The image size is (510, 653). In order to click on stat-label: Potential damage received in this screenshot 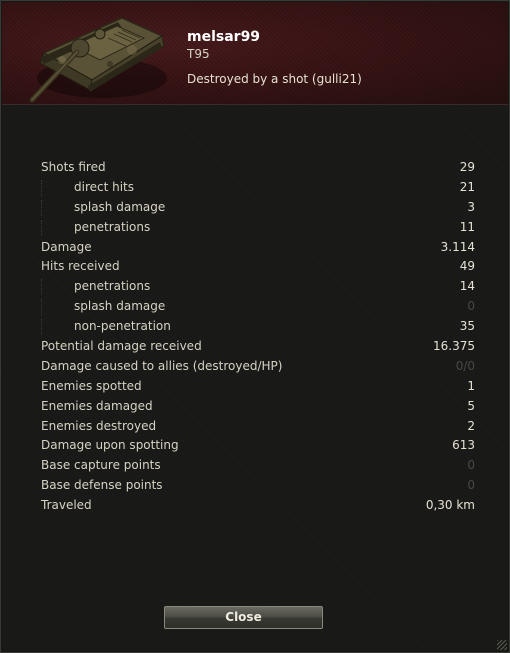, I will do `click(121, 346)`.